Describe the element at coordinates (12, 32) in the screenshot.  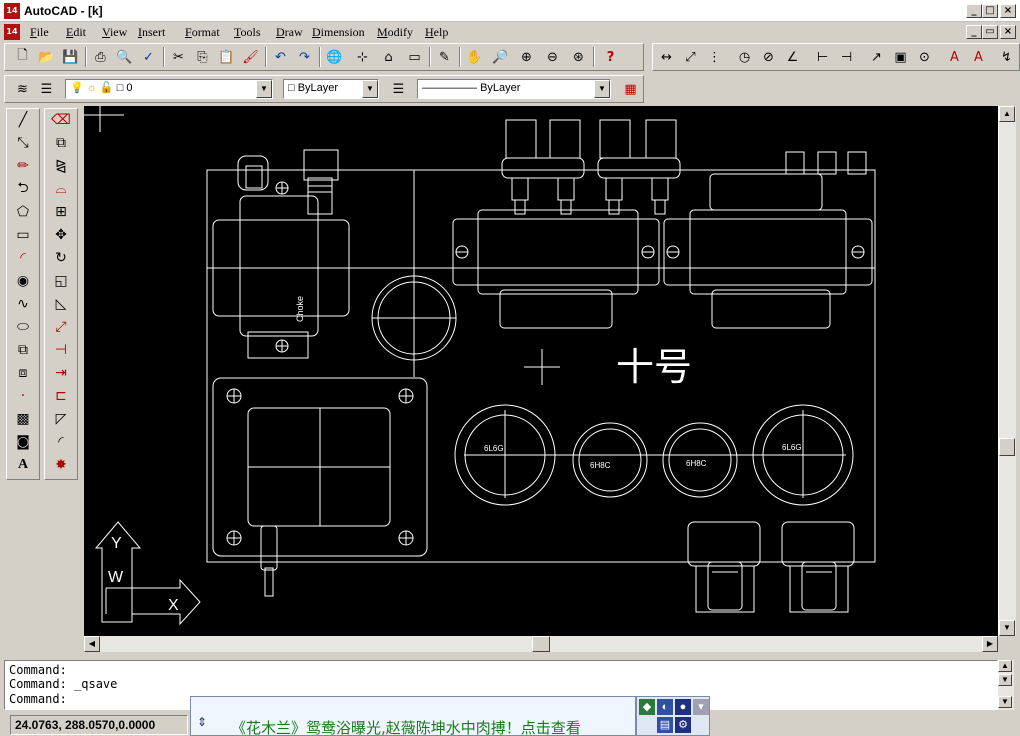
I see `document-icon: 14` at that location.